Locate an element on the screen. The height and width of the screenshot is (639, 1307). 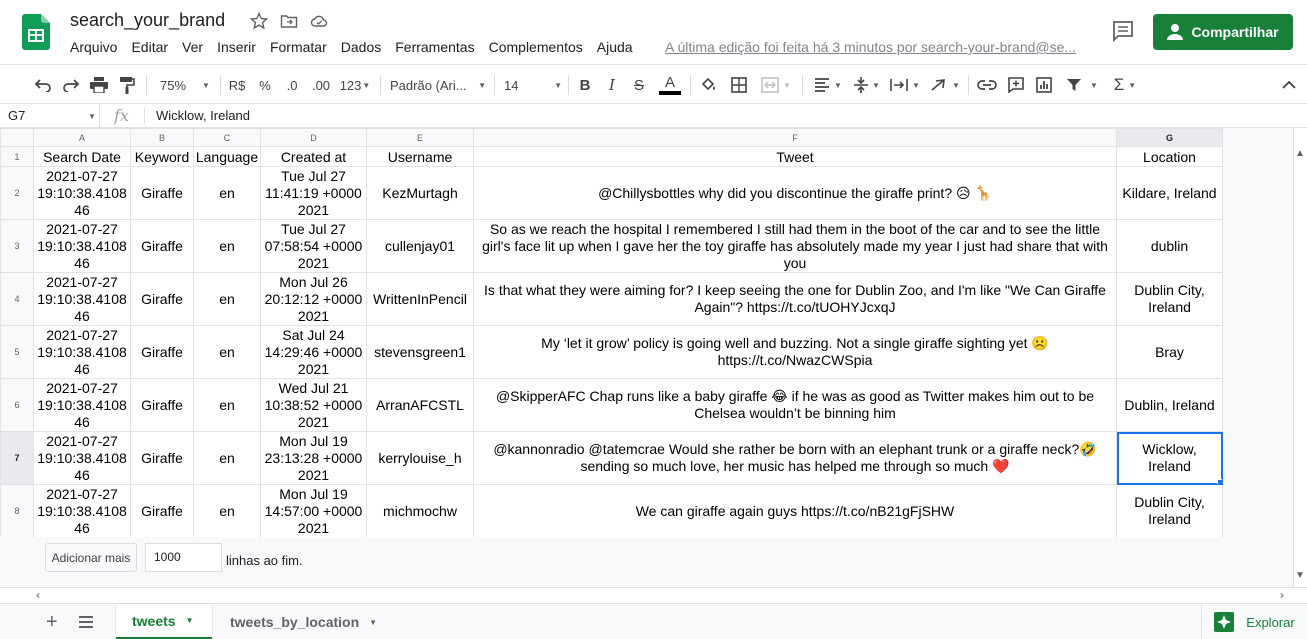
location-cell: Wicklow, Ireland is located at coordinates (1169, 458).